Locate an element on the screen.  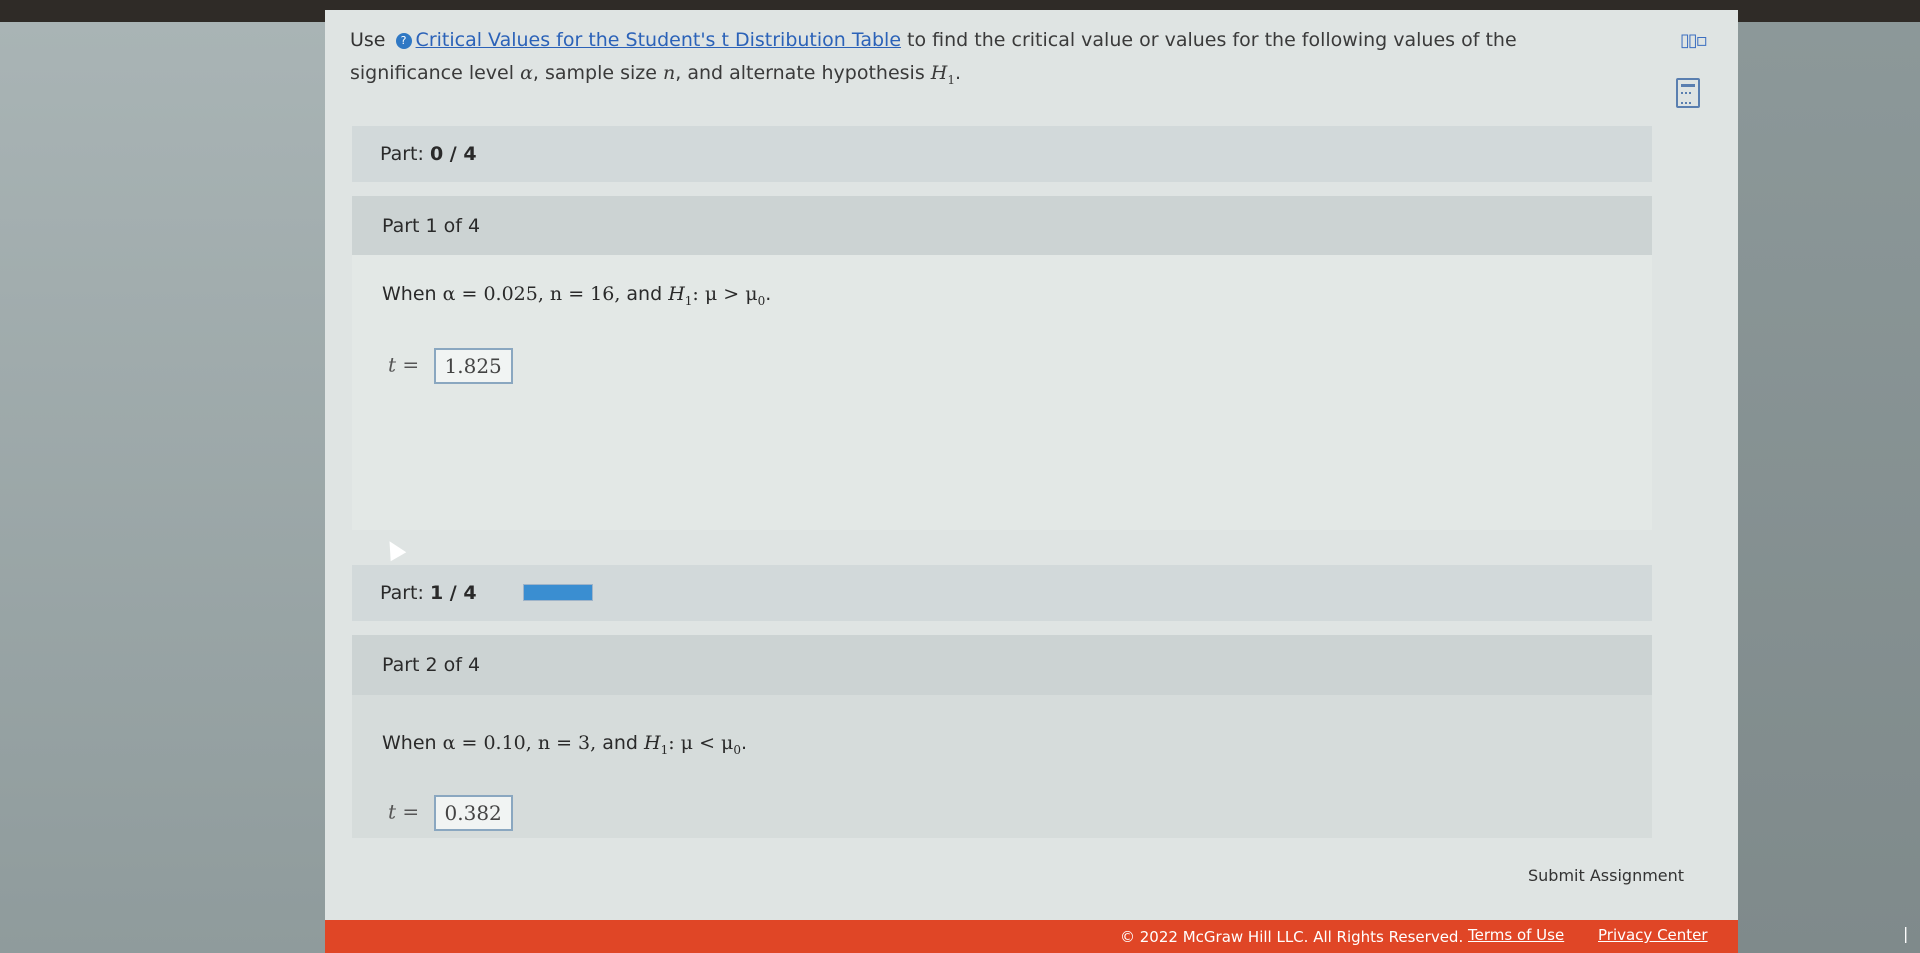
part1-question: When α = 0.025, n = 16, and H1: μ > μ0. is located at coordinates (577, 295).